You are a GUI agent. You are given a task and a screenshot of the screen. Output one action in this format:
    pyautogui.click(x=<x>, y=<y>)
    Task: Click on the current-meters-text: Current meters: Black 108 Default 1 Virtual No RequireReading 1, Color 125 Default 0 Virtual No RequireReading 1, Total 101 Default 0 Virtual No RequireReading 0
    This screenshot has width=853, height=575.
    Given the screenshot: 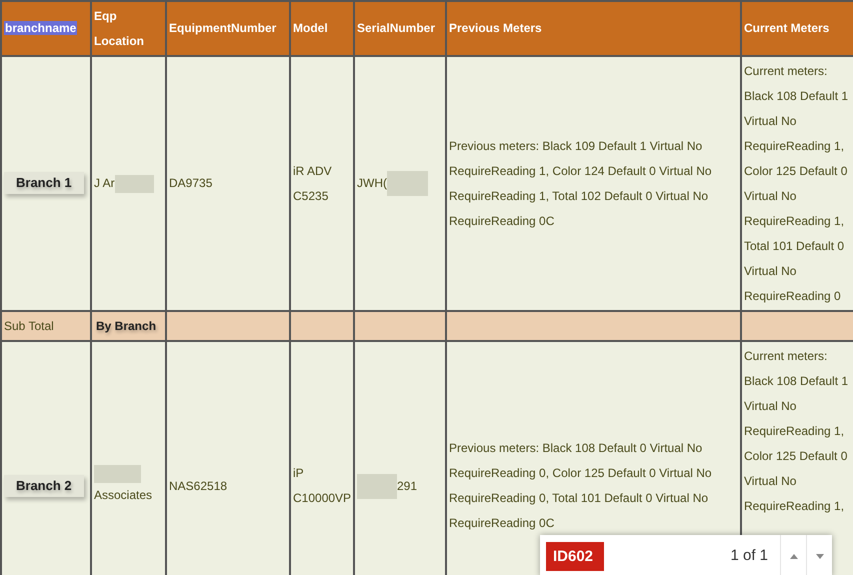 What is the action you would take?
    pyautogui.click(x=796, y=183)
    